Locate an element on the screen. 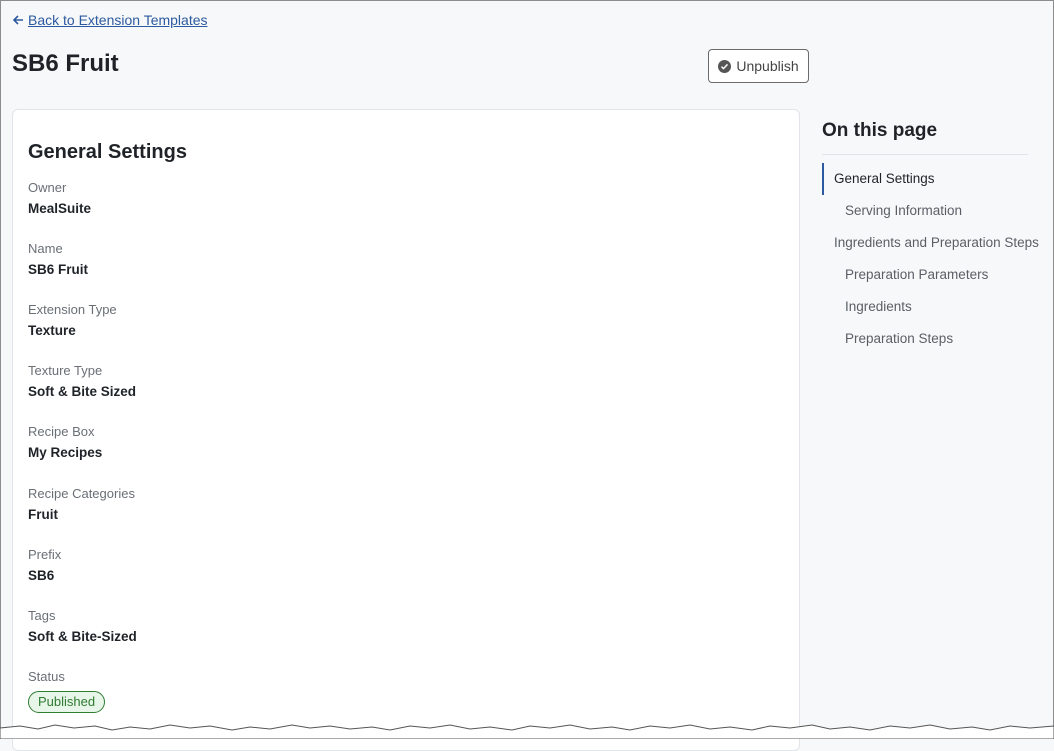  name-field: Name SB6 Fruit is located at coordinates (58, 259).